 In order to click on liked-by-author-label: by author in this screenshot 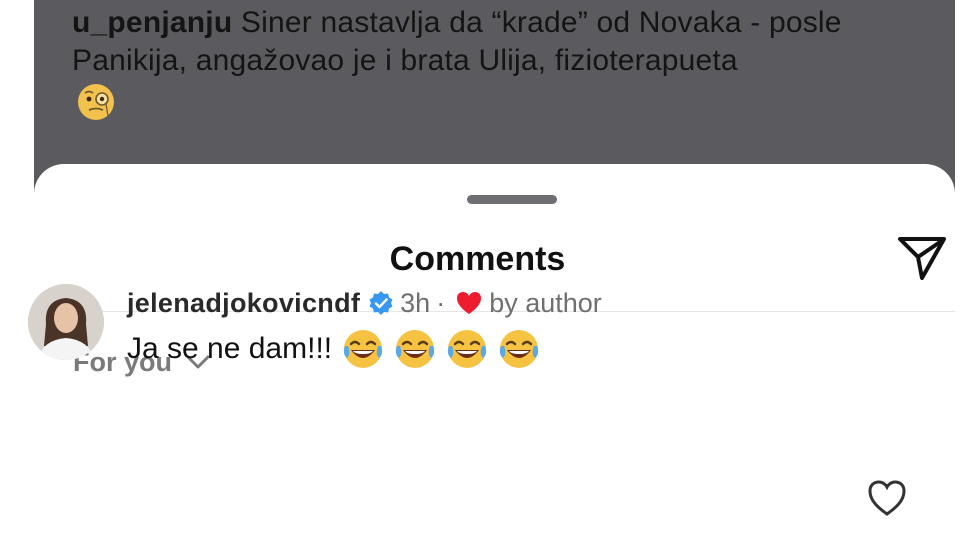, I will do `click(545, 302)`.